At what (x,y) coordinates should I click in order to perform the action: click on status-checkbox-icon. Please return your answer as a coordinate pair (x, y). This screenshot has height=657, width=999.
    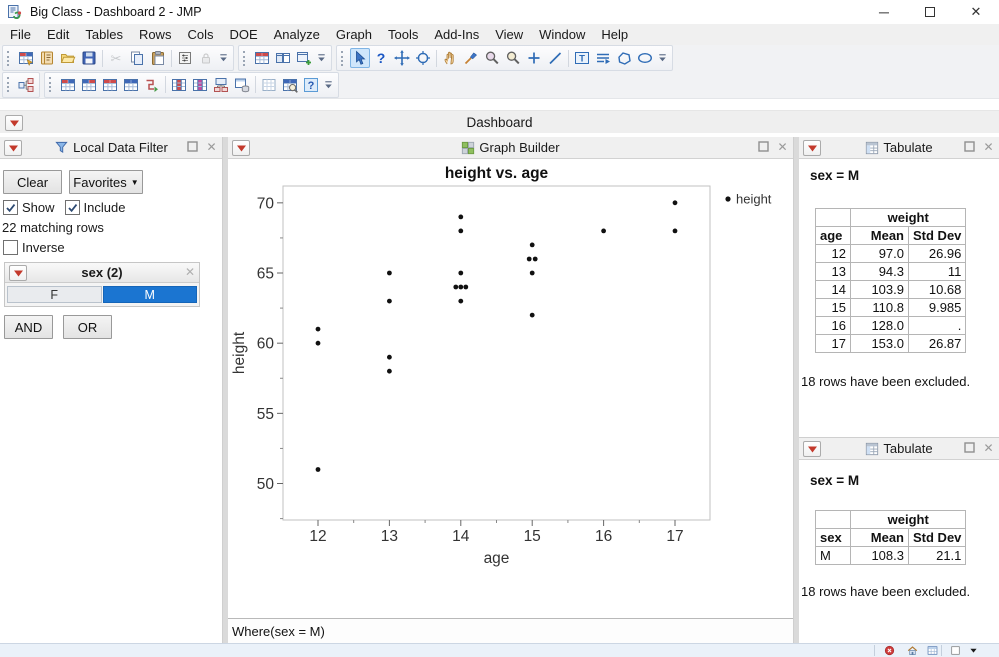
    Looking at the image, I should click on (955, 650).